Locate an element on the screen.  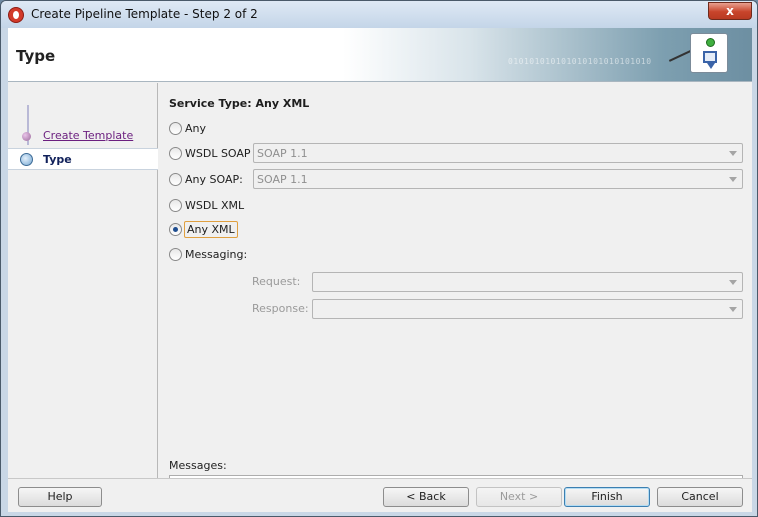
banner-binary-decoration: 010101010101010101010101010 is located at coordinates (580, 61).